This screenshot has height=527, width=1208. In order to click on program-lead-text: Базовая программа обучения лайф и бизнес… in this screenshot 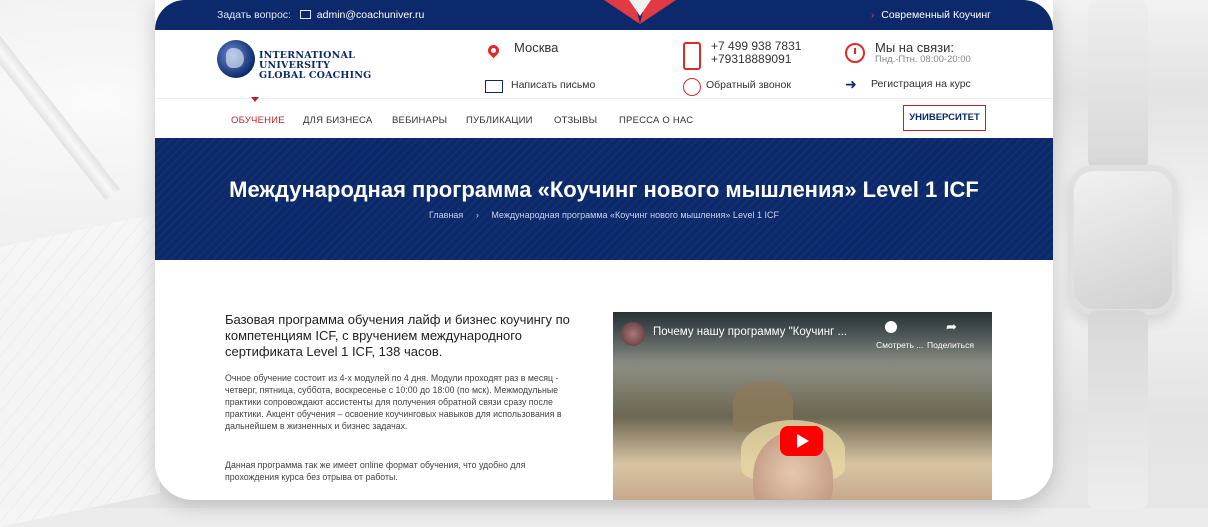, I will do `click(397, 335)`.